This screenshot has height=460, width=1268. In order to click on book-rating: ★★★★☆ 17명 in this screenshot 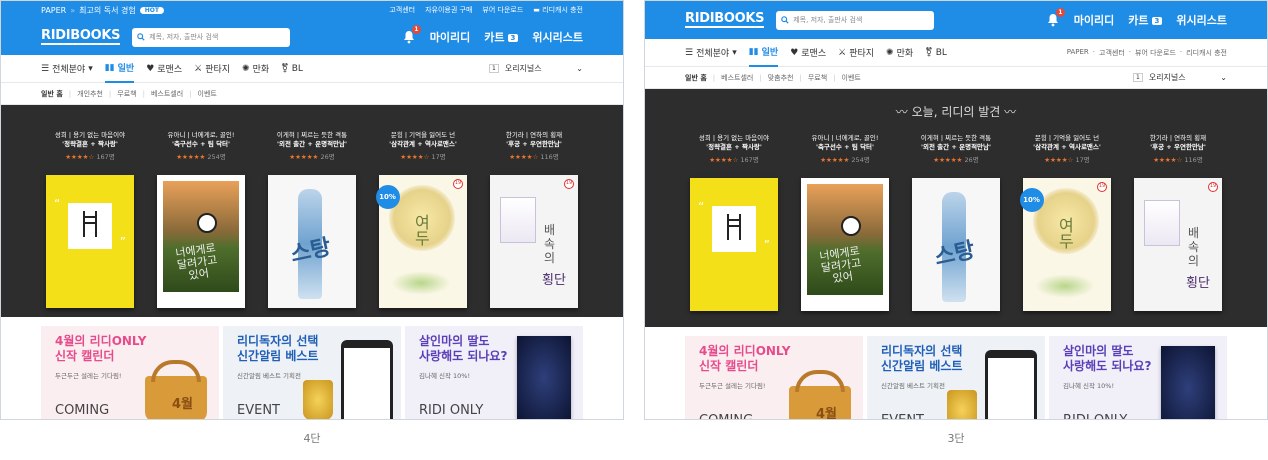, I will do `click(1067, 159)`.